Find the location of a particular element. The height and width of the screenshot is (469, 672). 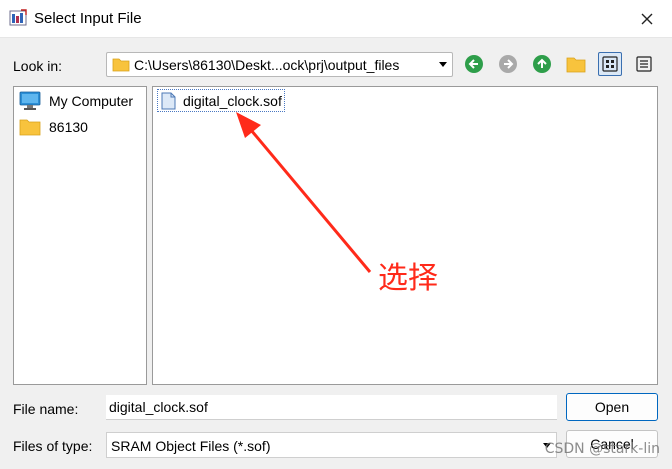

arrow-right-circle-icon is located at coordinates (508, 64).